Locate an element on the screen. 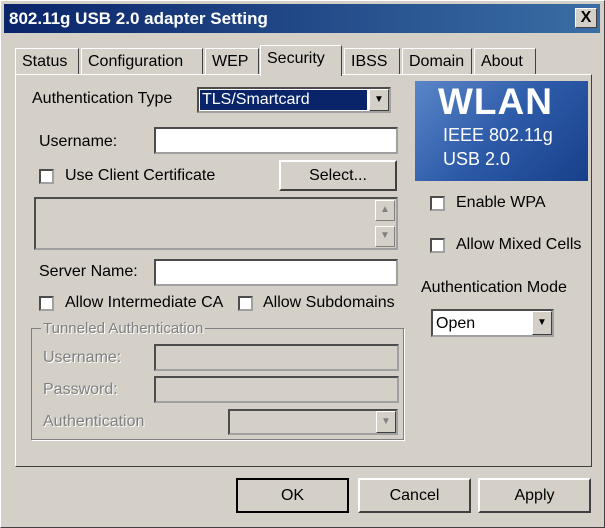 The height and width of the screenshot is (528, 605). cancel-button: Cancel is located at coordinates (414, 495).